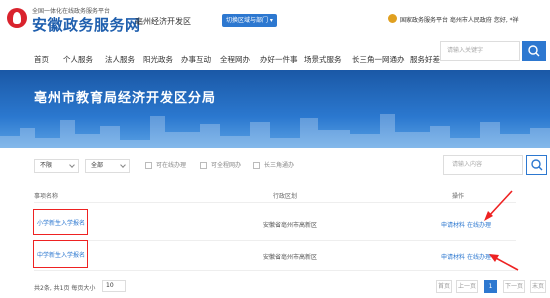  I want to click on column-header-actions: 操作, so click(458, 196).